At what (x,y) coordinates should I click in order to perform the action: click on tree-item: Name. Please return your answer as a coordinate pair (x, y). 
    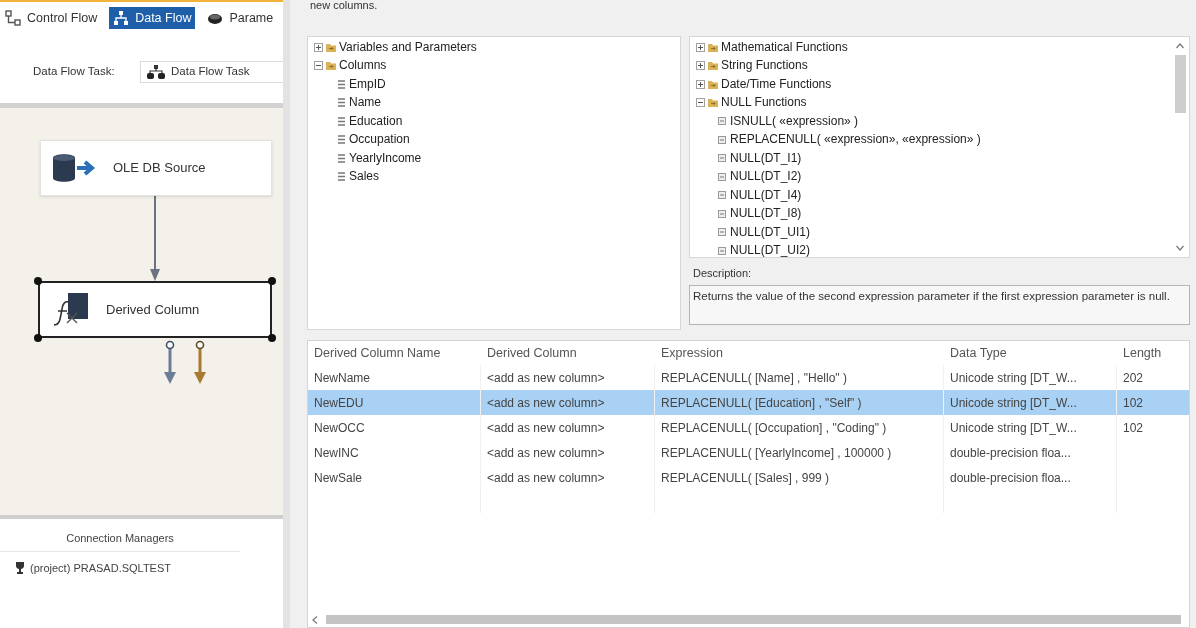
    Looking at the image, I should click on (365, 103).